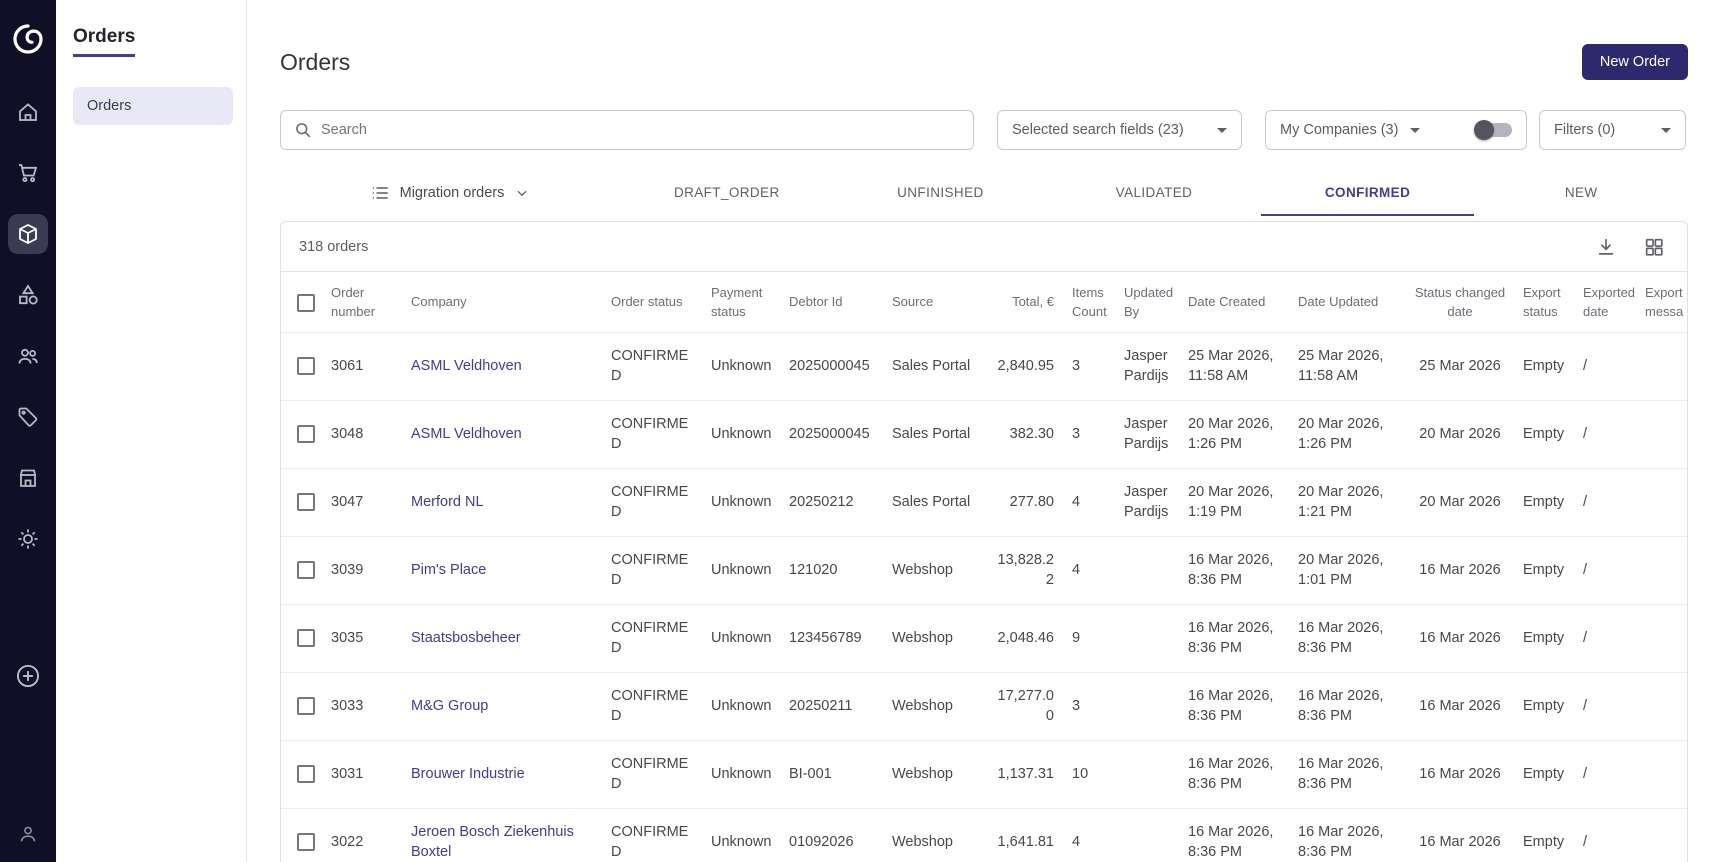 The height and width of the screenshot is (862, 1736). What do you see at coordinates (450, 193) in the screenshot?
I see `view-preset-dropdown: Migration orders` at bounding box center [450, 193].